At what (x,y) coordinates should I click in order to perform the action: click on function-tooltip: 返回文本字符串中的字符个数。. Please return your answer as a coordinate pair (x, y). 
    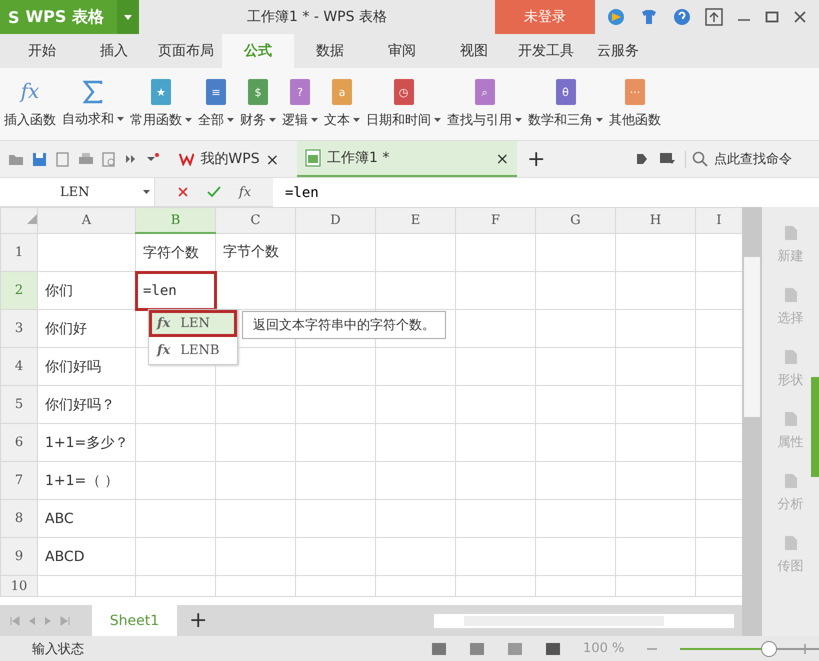
    Looking at the image, I should click on (344, 325).